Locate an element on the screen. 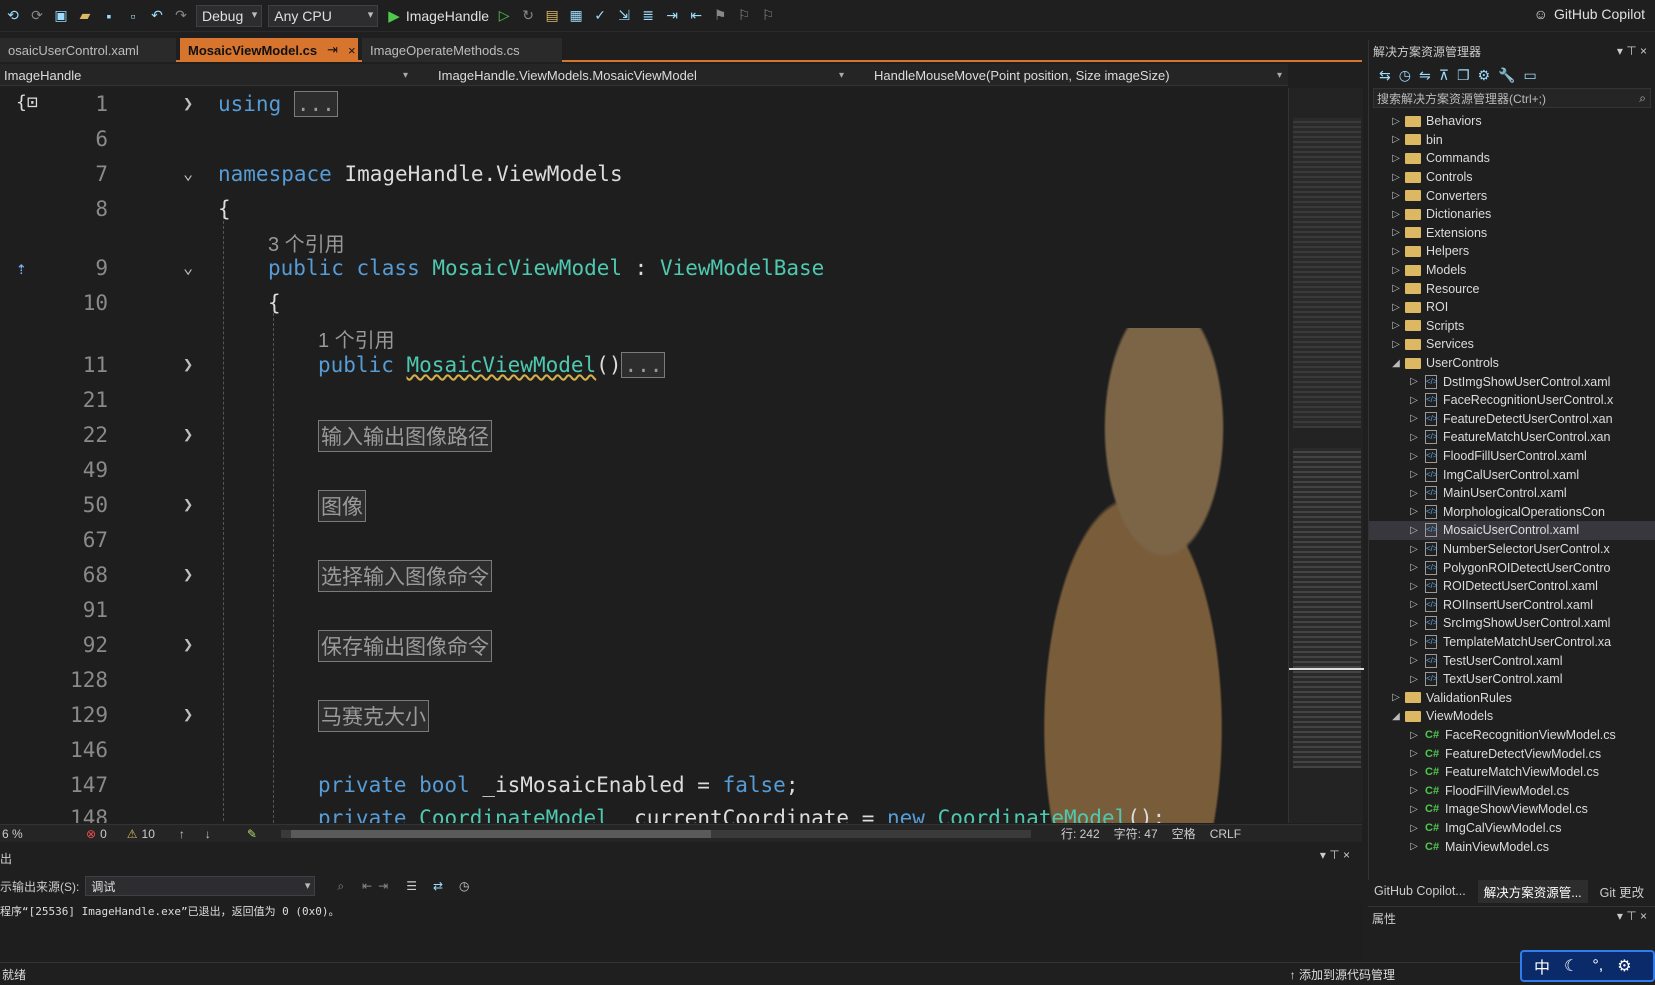 This screenshot has width=1655, height=985. region-block: 选择输入图像命令 is located at coordinates (405, 576).